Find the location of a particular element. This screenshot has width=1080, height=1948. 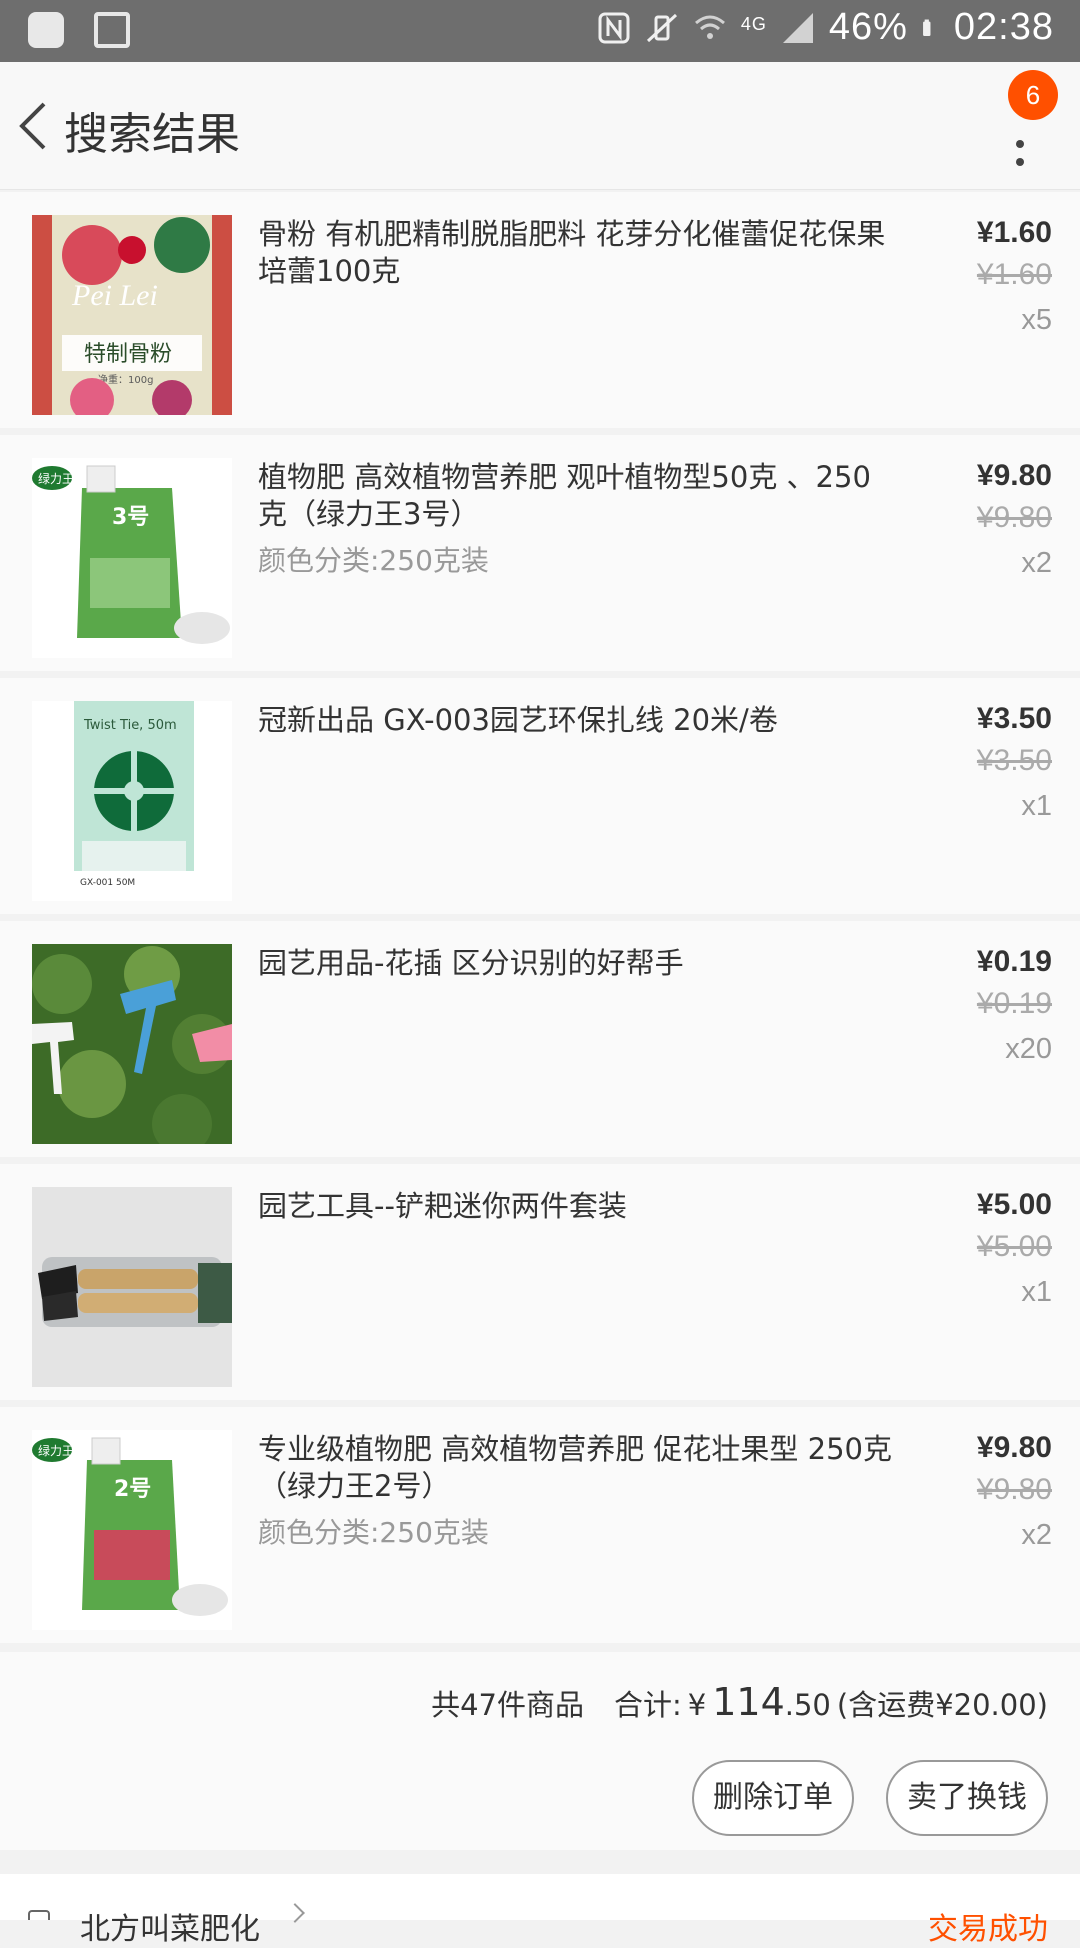

status-bar: 4G 46% 02:38 is located at coordinates (540, 31).